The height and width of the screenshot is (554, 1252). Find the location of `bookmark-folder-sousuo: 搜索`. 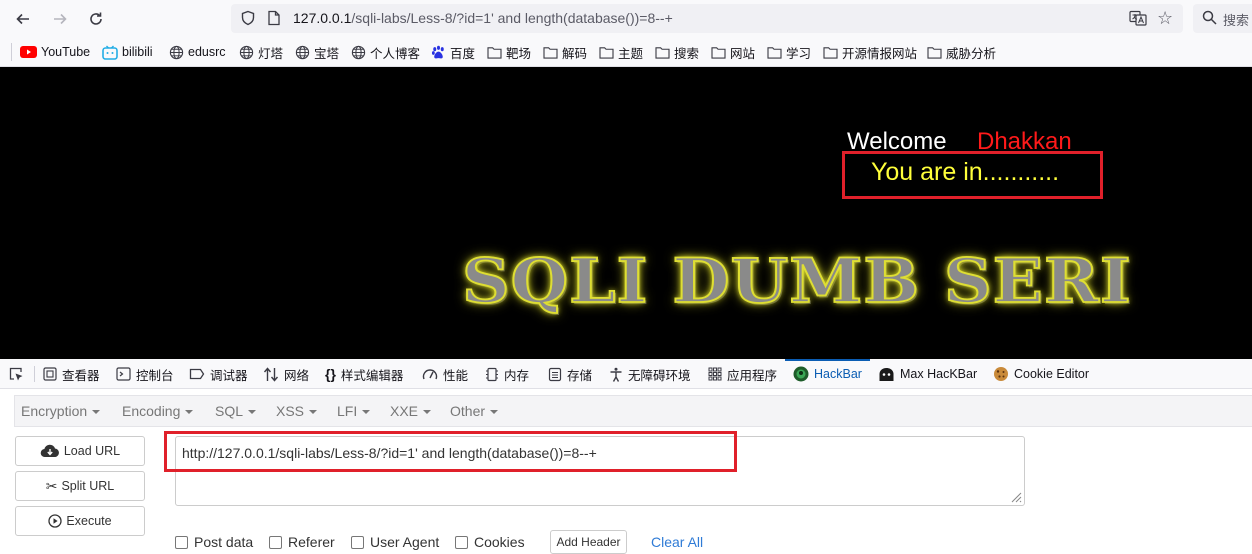

bookmark-folder-sousuo: 搜索 is located at coordinates (677, 52).